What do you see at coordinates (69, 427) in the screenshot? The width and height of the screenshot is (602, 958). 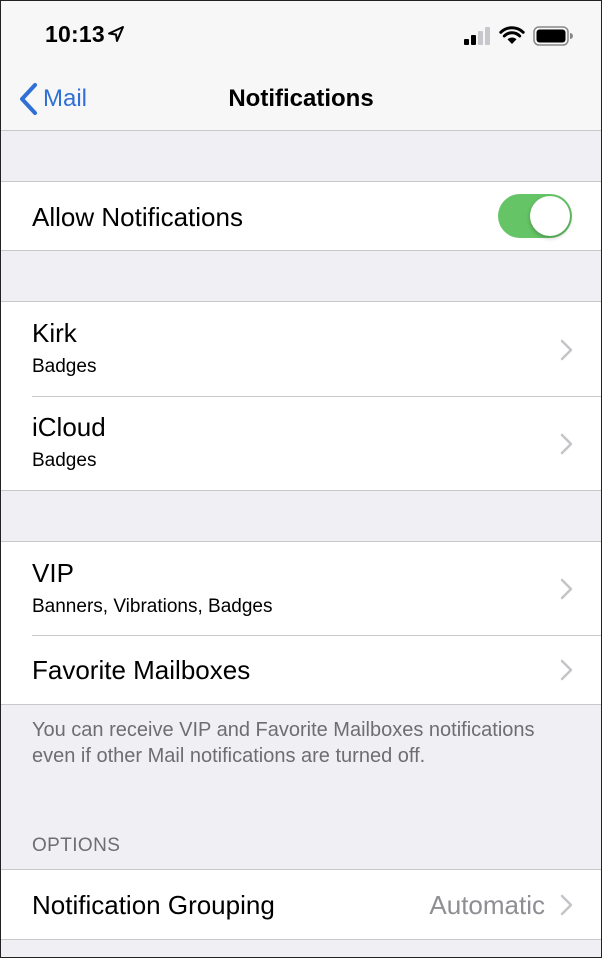 I see `account-title: iCloud` at bounding box center [69, 427].